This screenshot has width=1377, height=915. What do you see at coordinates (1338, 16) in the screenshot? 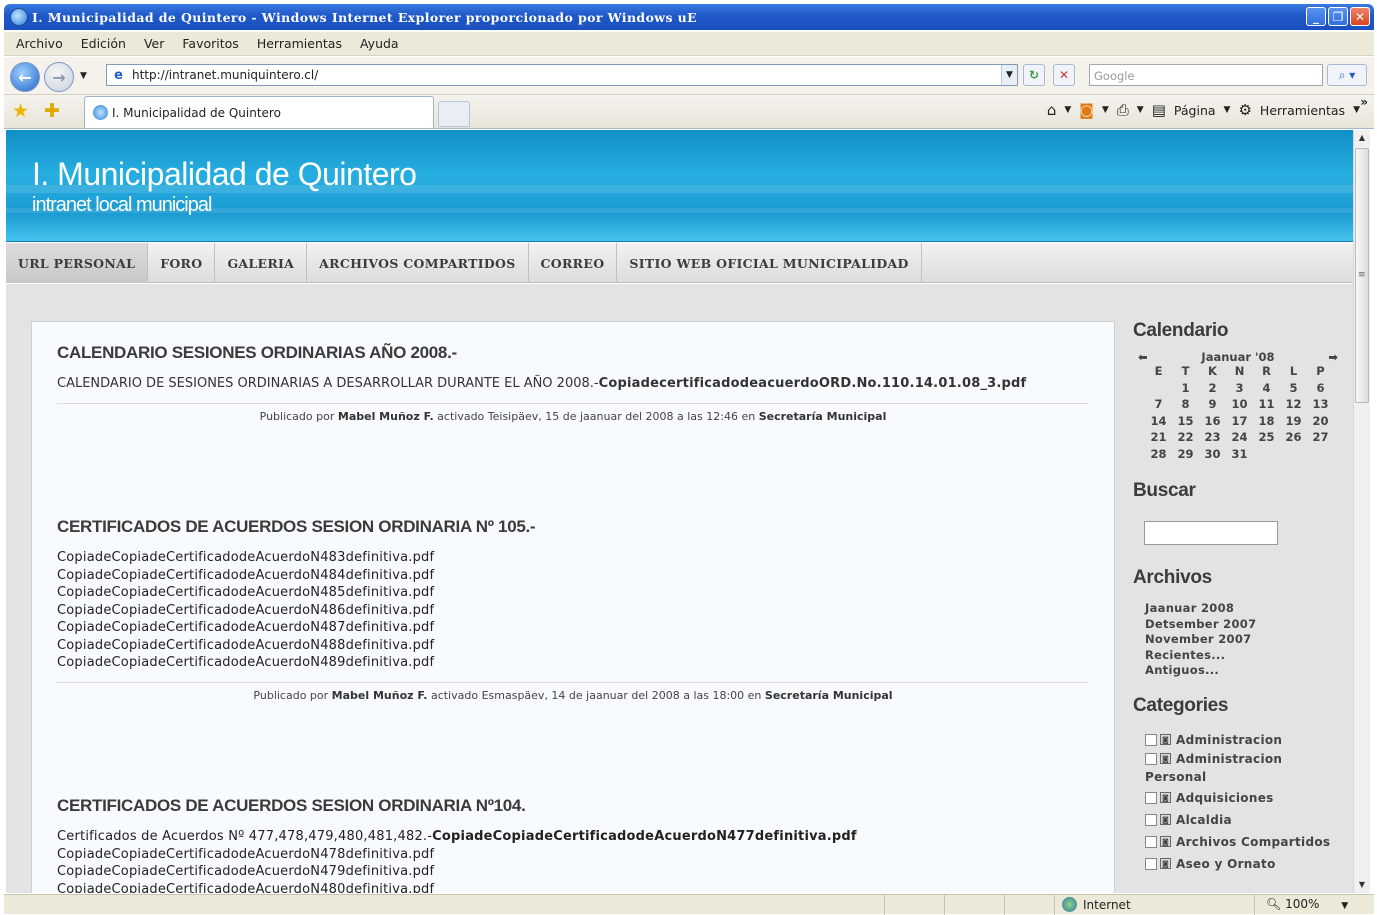
I see `restore-button: ❐` at bounding box center [1338, 16].